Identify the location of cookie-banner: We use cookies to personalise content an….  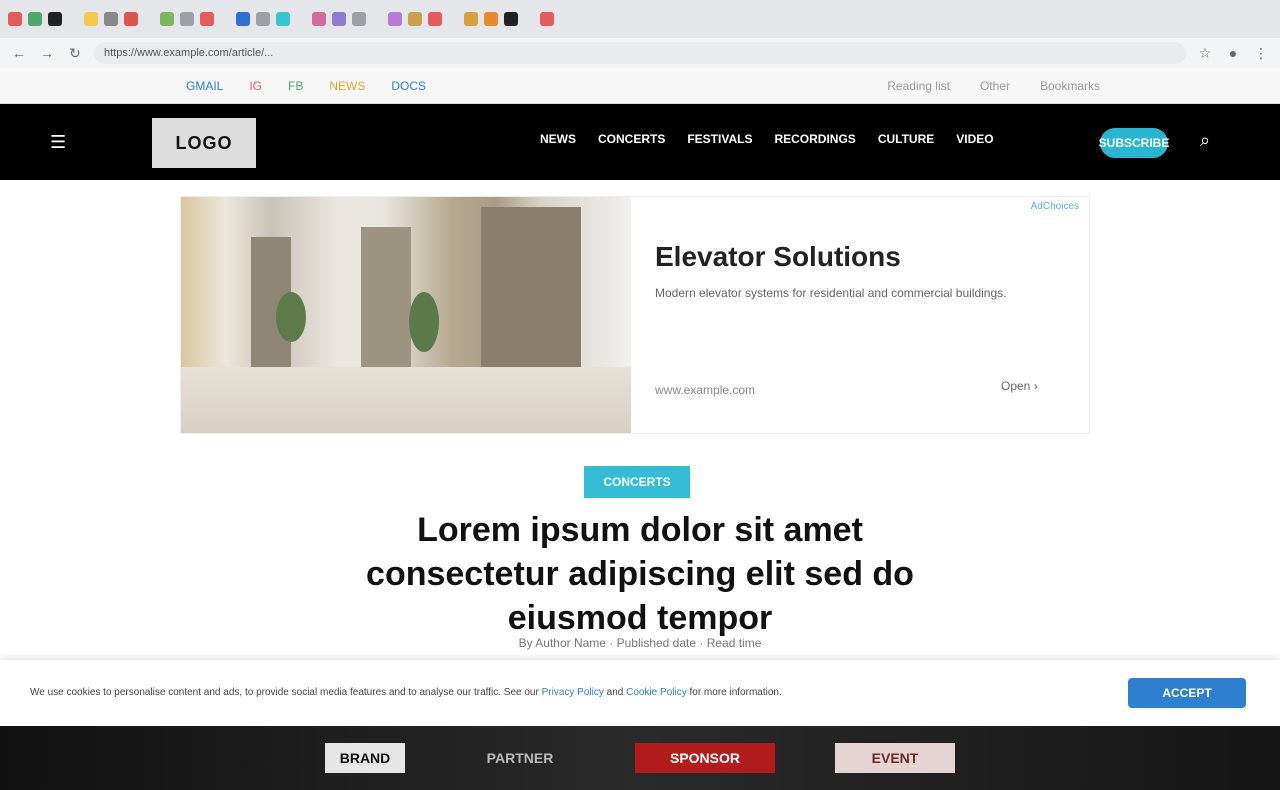
(640, 693).